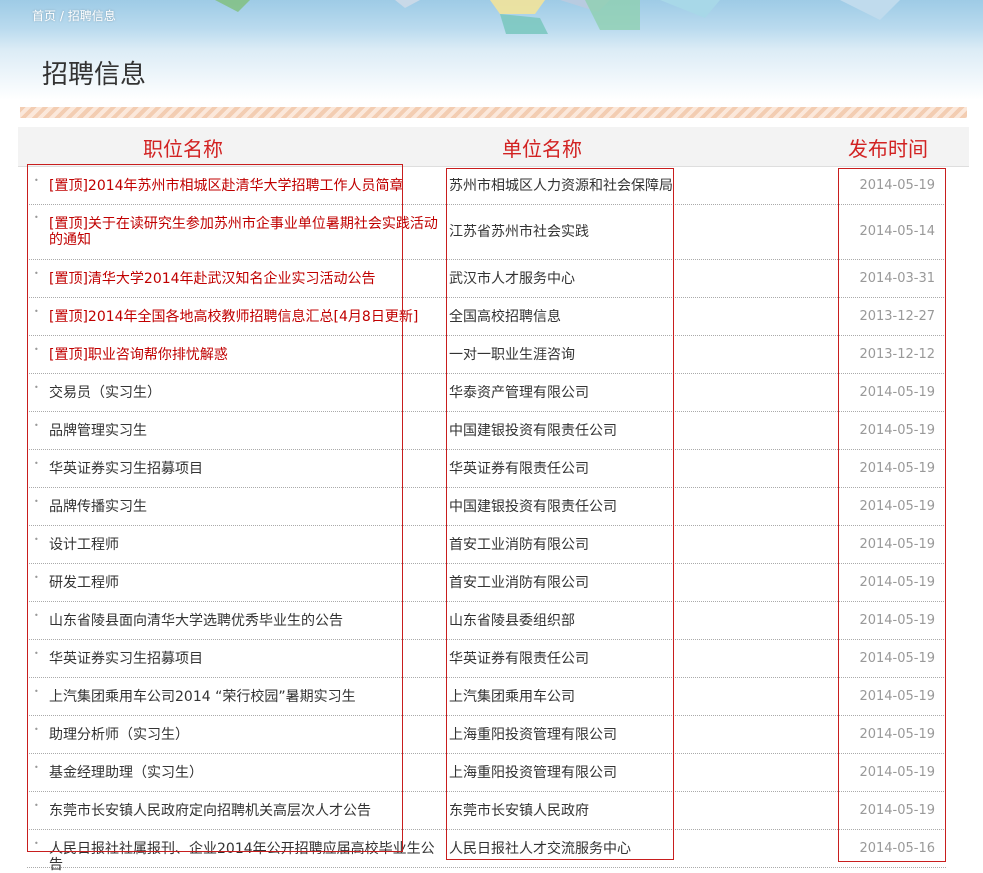 The width and height of the screenshot is (983, 873). What do you see at coordinates (561, 186) in the screenshot?
I see `employer-name: 苏州市相城区人力资源和社会保障局` at bounding box center [561, 186].